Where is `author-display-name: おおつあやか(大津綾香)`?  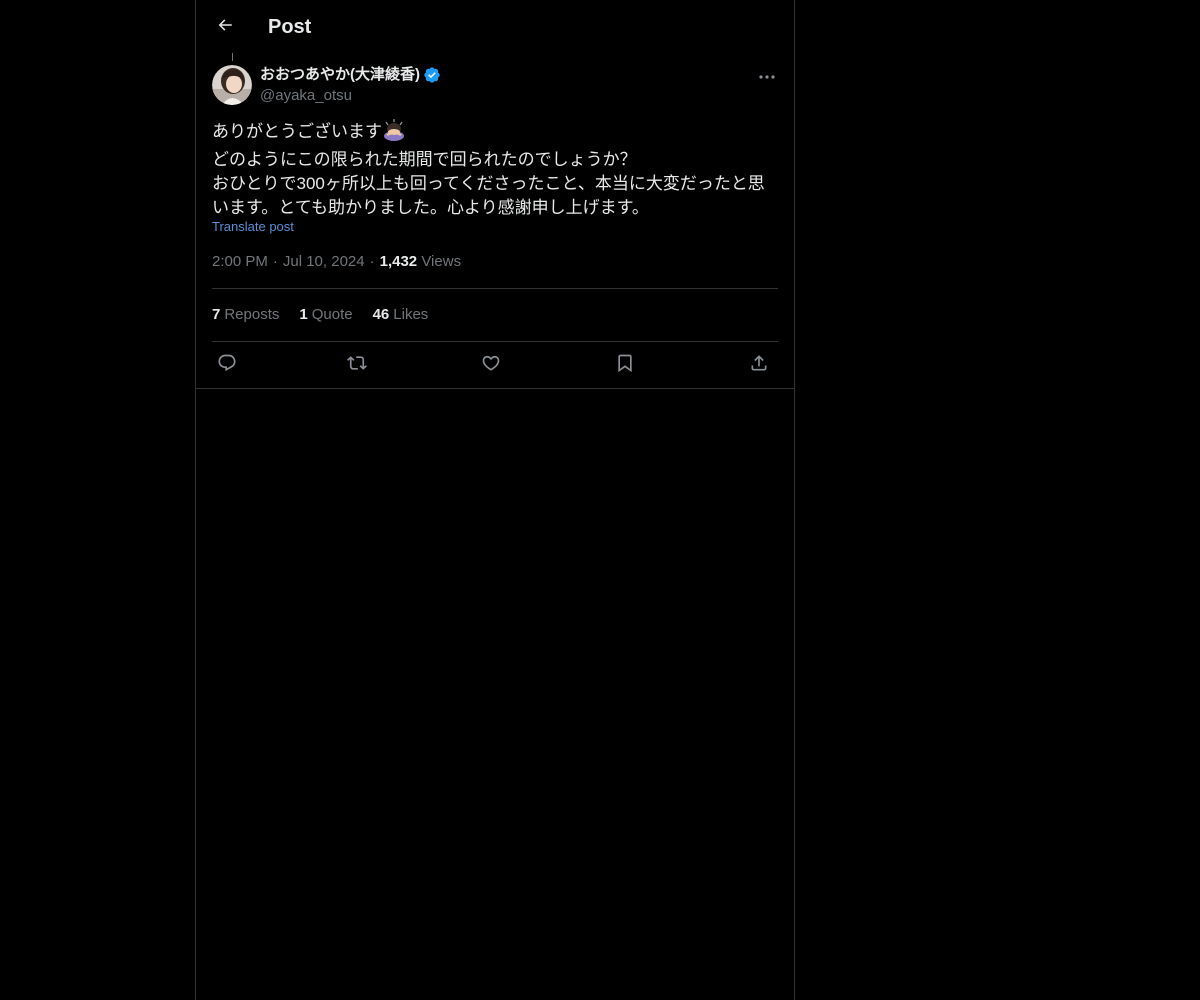
author-display-name: おおつあやか(大津綾香) is located at coordinates (350, 75).